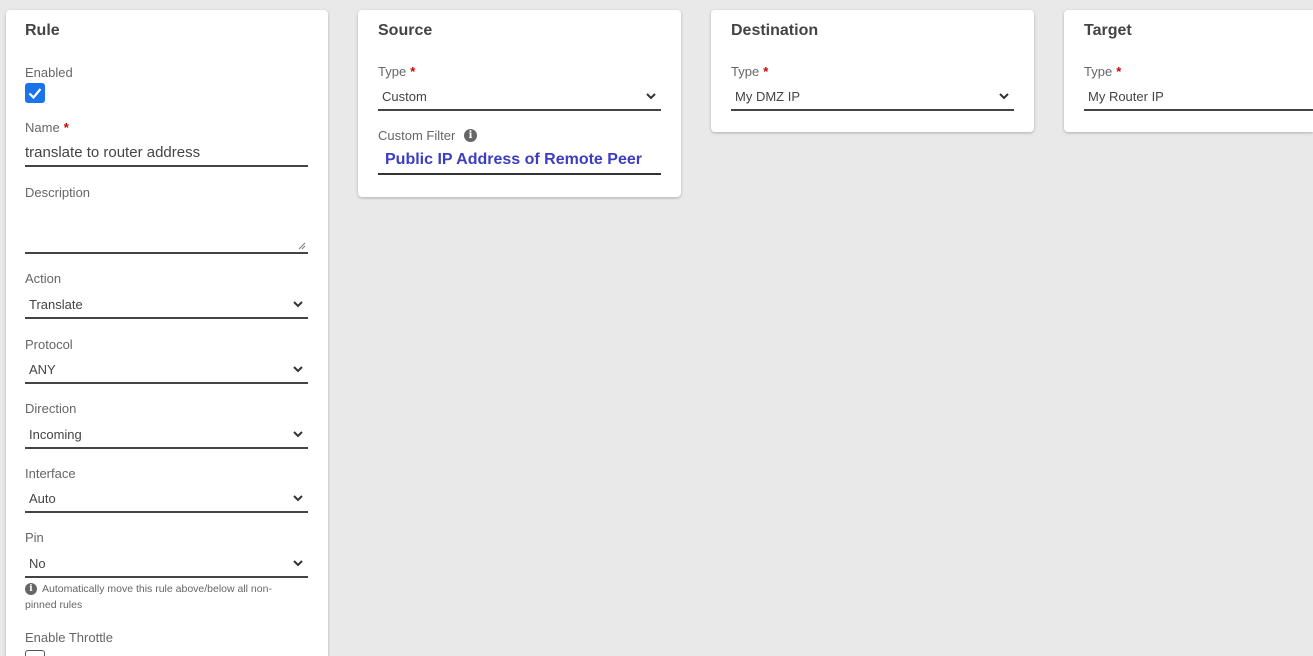 The image size is (1313, 656). Describe the element at coordinates (302, 246) in the screenshot. I see `resize-grip-icon` at that location.